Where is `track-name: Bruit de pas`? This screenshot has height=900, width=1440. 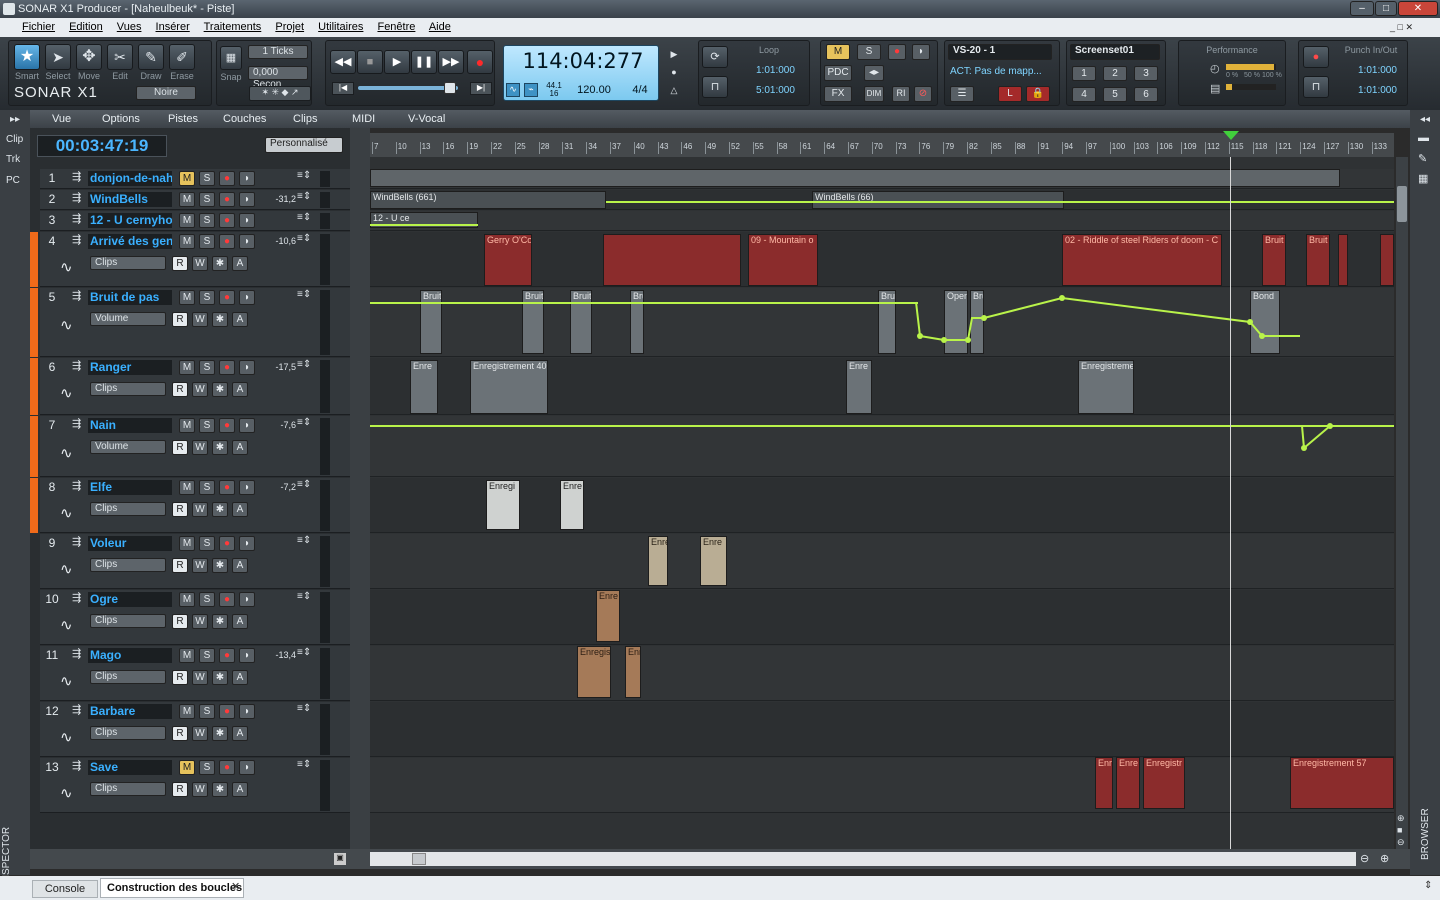
track-name: Bruit de pas is located at coordinates (130, 297).